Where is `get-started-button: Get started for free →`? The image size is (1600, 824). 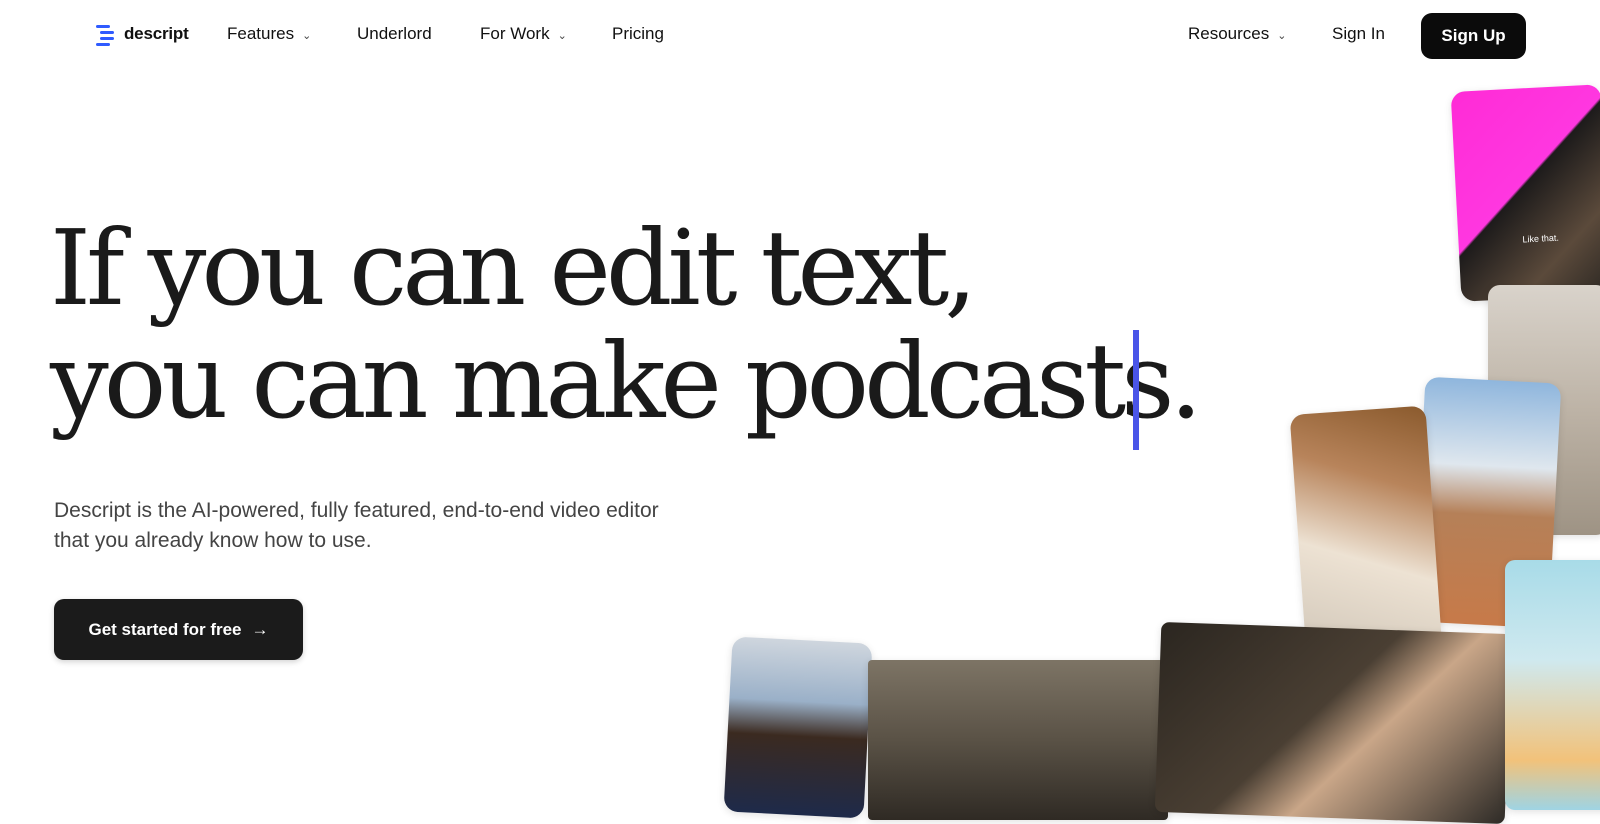
get-started-button: Get started for free → is located at coordinates (178, 629).